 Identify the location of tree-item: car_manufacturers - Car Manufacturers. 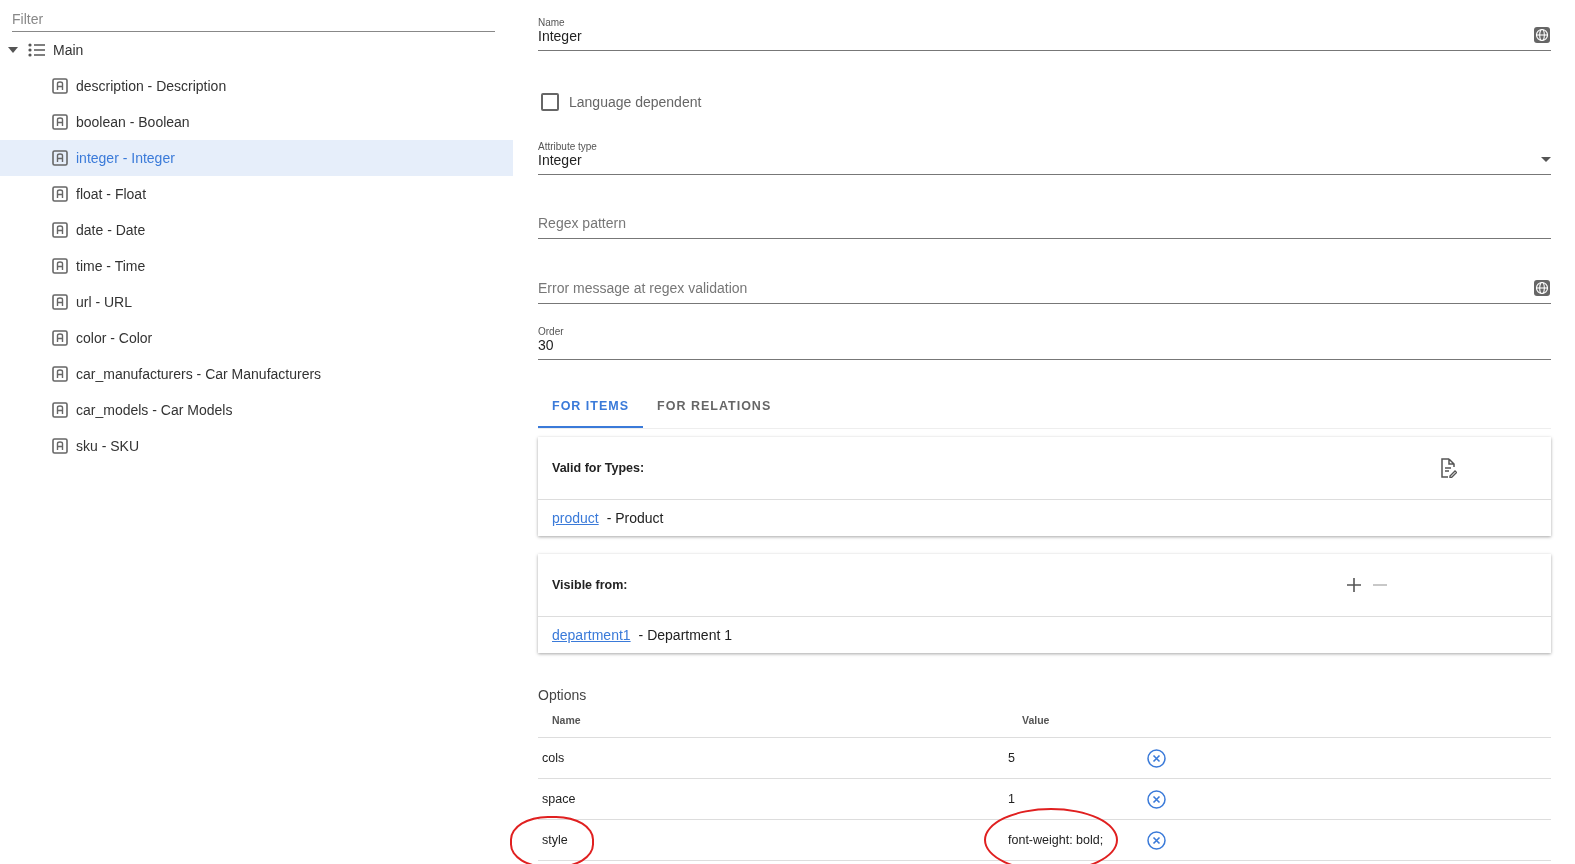
(256, 374).